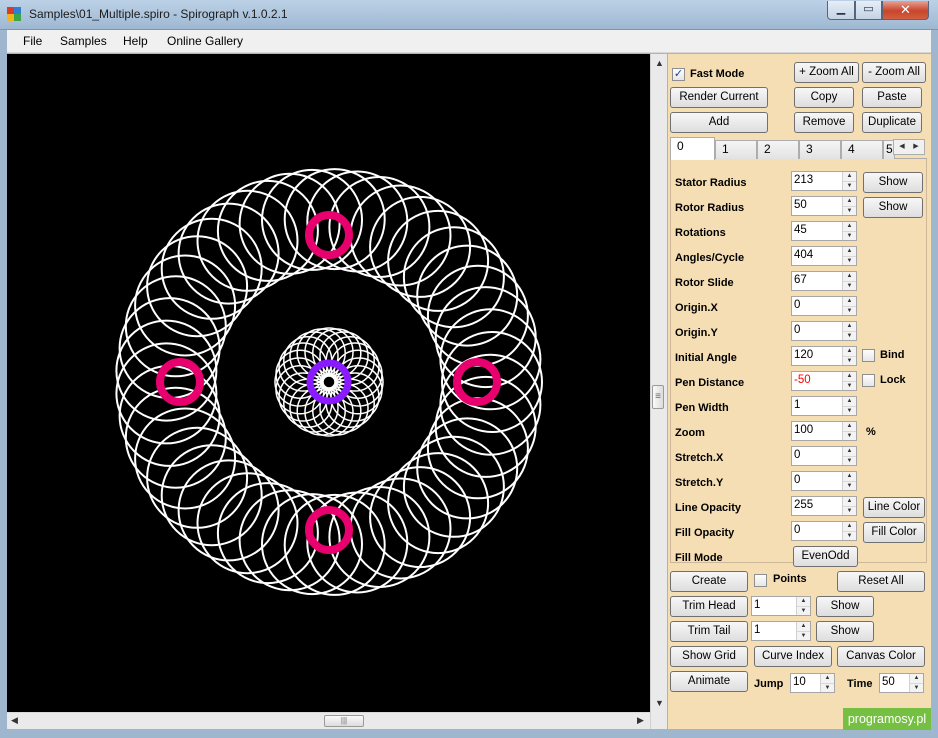 The height and width of the screenshot is (738, 938). What do you see at coordinates (736, 149) in the screenshot?
I see `tab-1: 1` at bounding box center [736, 149].